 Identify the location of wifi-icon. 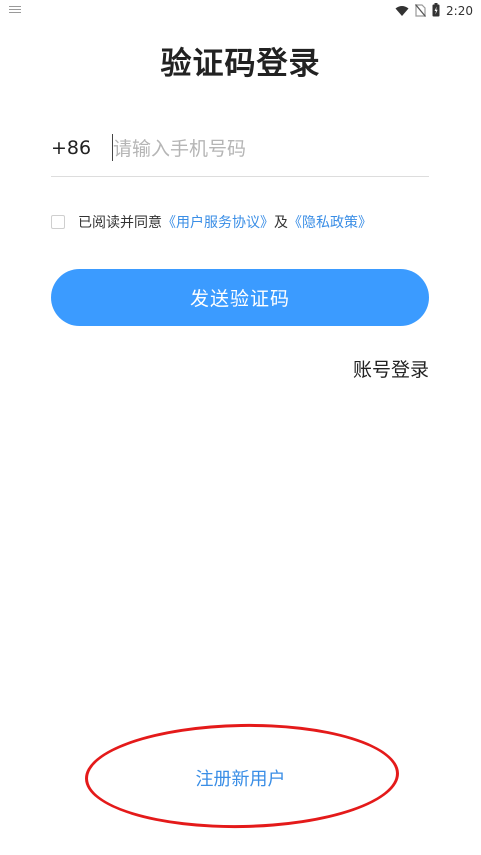
(402, 11).